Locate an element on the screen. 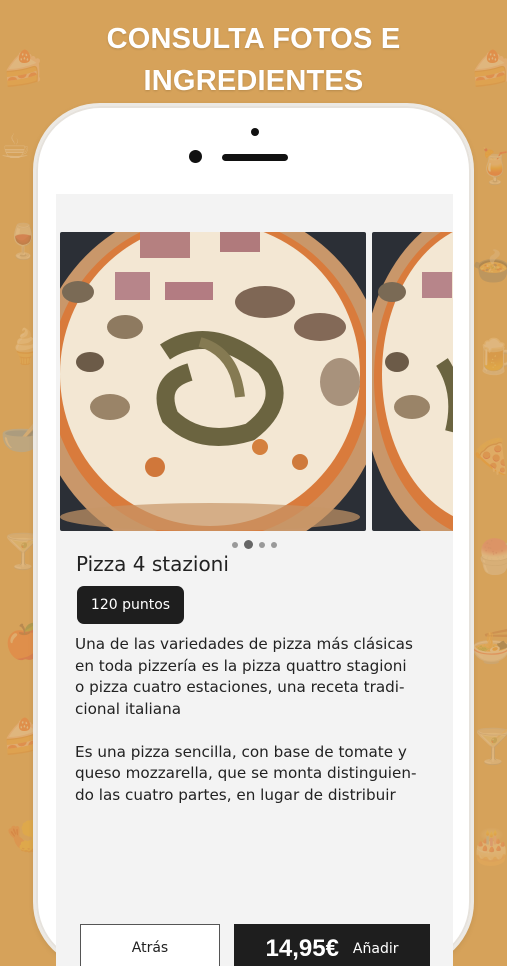 The height and width of the screenshot is (966, 507). carousel-dot-active is located at coordinates (248, 544).